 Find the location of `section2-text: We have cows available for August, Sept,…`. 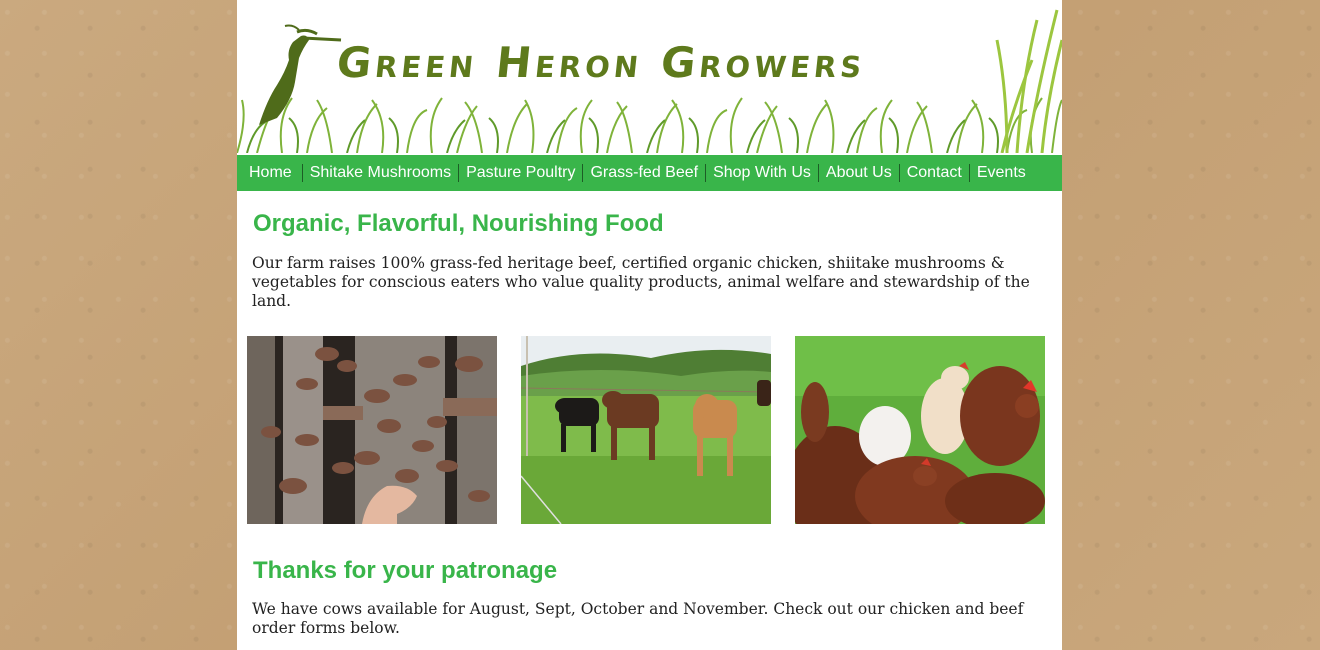

section2-text: We have cows available for August, Sept,… is located at coordinates (638, 618).